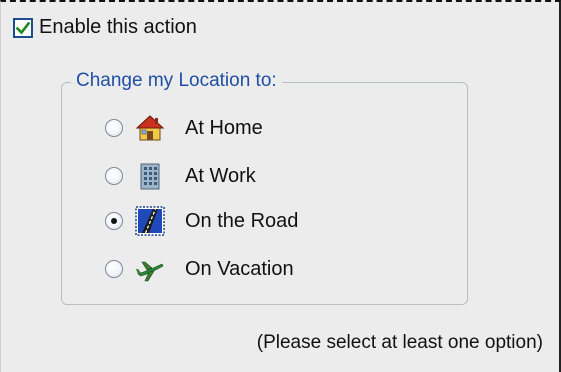 This screenshot has height=372, width=561. I want to click on on-vacation-radio, so click(114, 269).